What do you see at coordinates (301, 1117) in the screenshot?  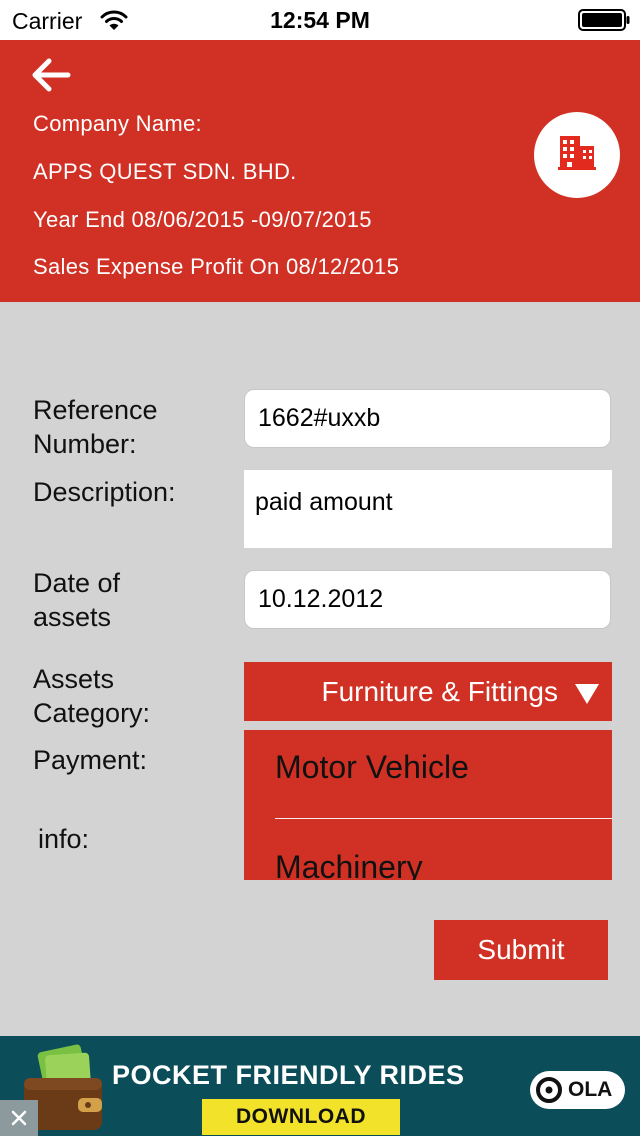 I see `ad-download-button: DOWNLOAD` at bounding box center [301, 1117].